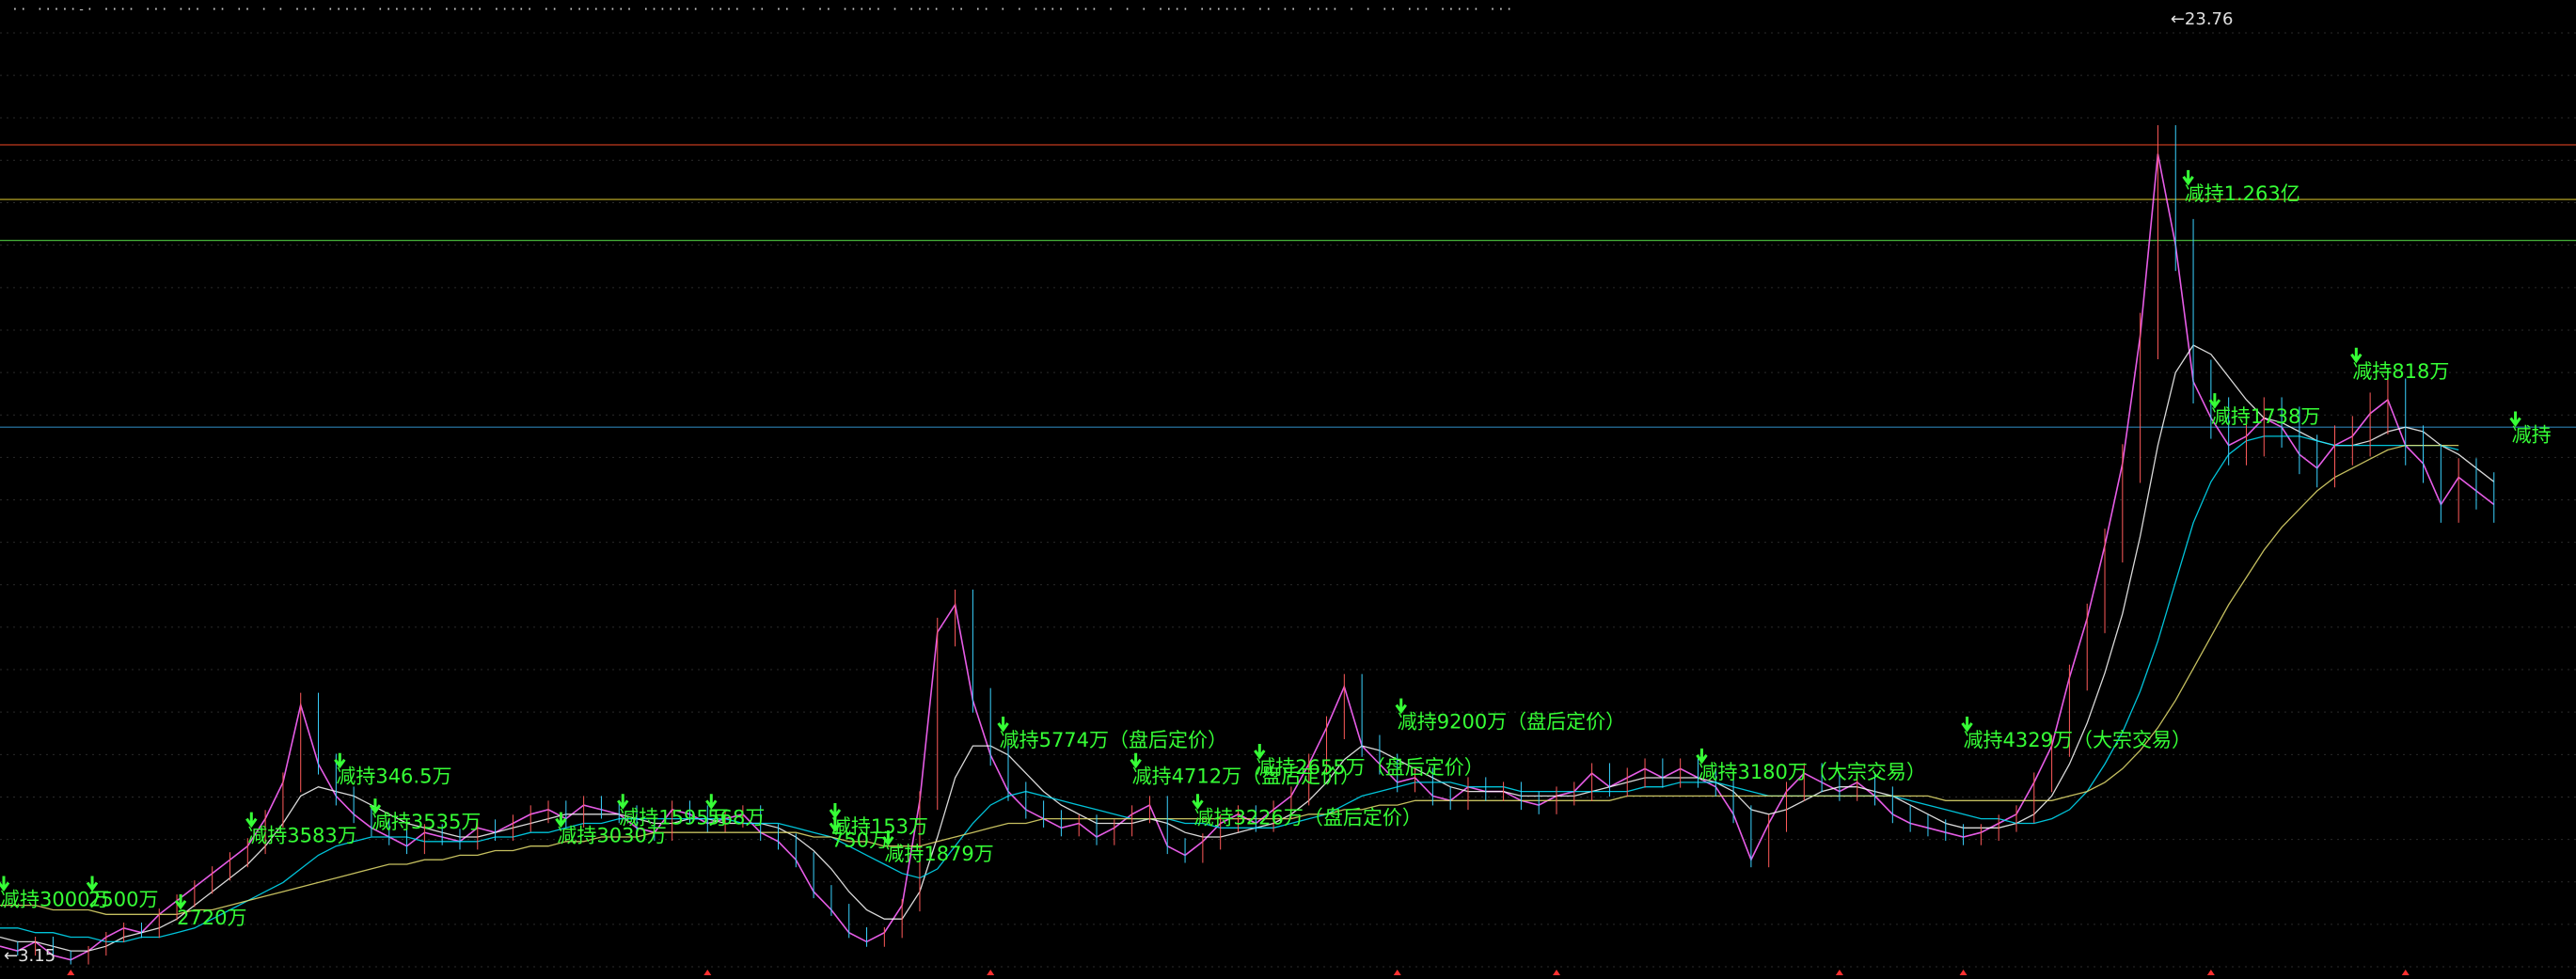  I want to click on annotation-label: 减持1738万, so click(2265, 416).